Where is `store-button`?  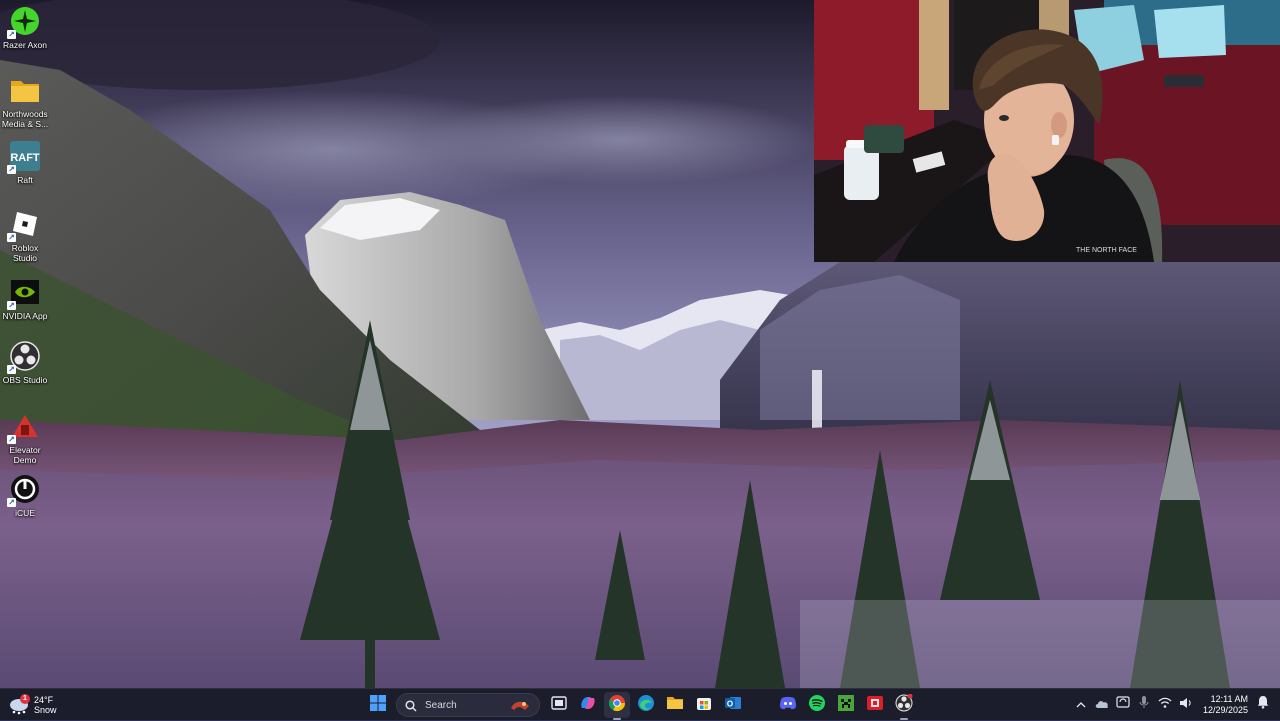 store-button is located at coordinates (704, 705).